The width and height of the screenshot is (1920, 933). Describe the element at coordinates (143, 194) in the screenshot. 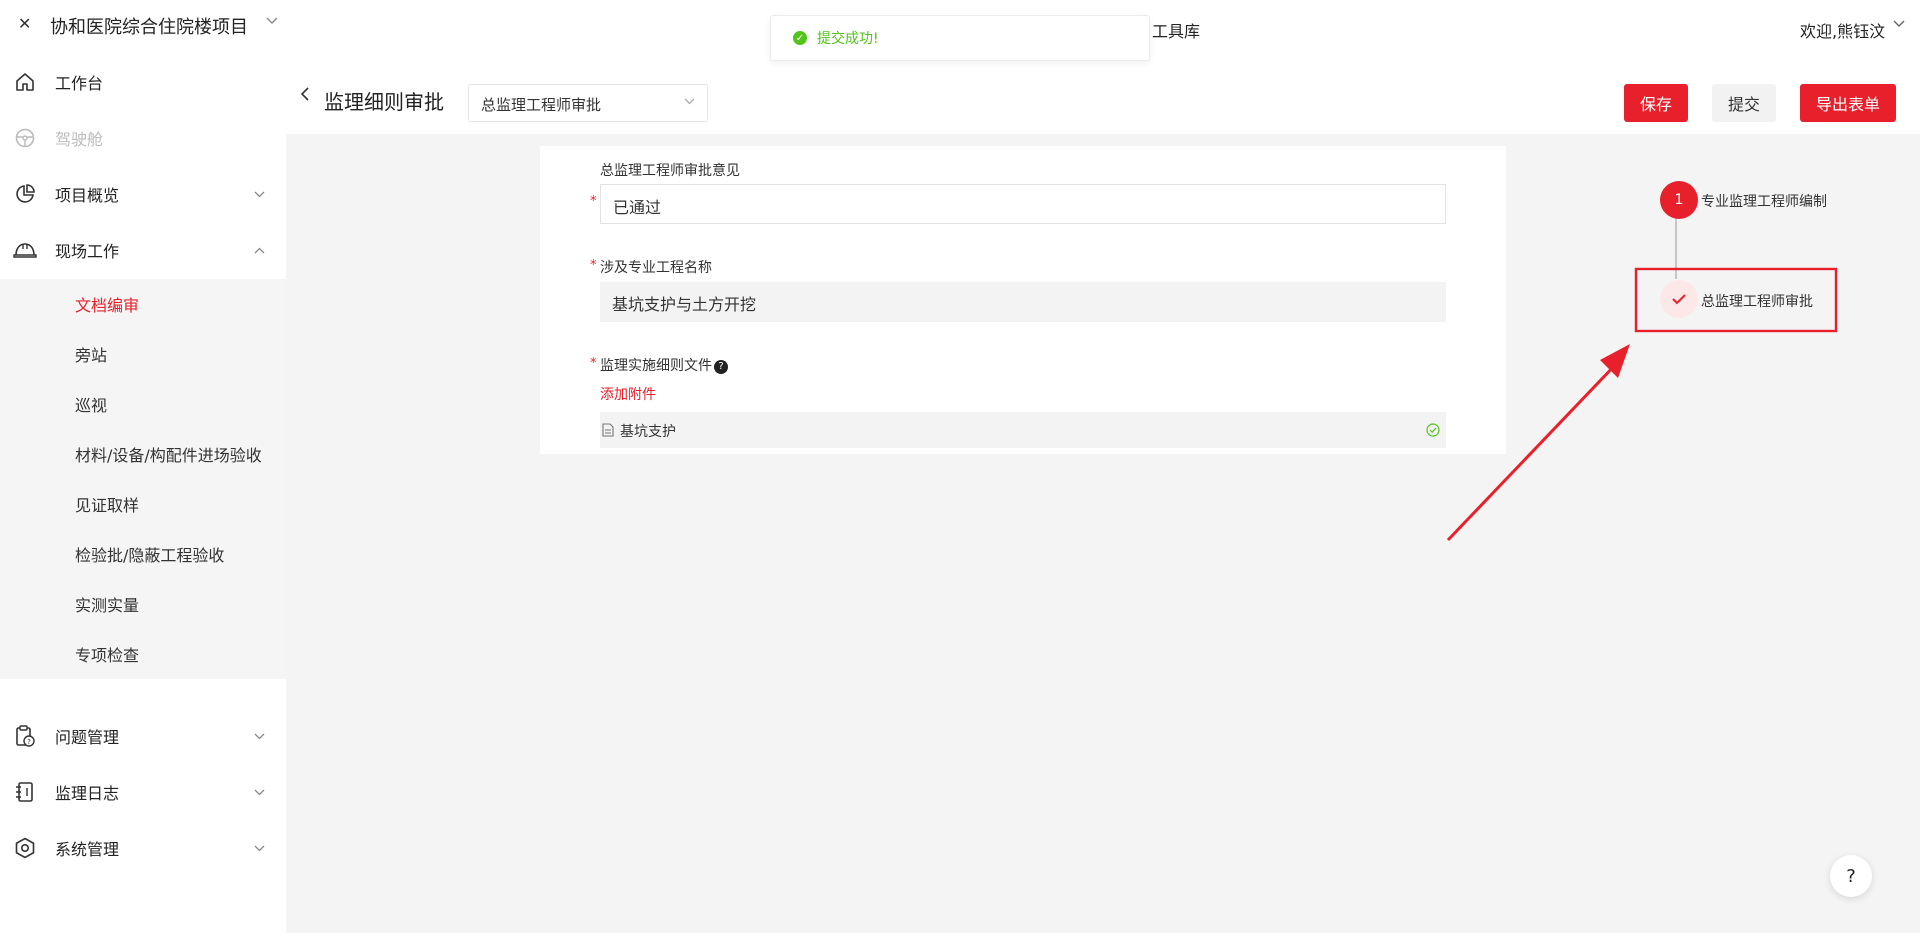

I see `sidebar-item-project-overview: 项目概览` at that location.